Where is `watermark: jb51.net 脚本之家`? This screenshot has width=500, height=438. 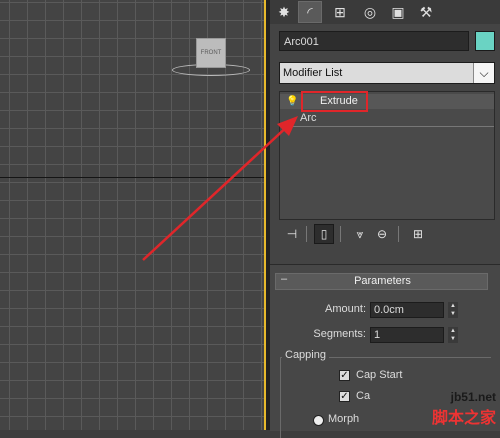 watermark: jb51.net 脚本之家 is located at coordinates (464, 409).